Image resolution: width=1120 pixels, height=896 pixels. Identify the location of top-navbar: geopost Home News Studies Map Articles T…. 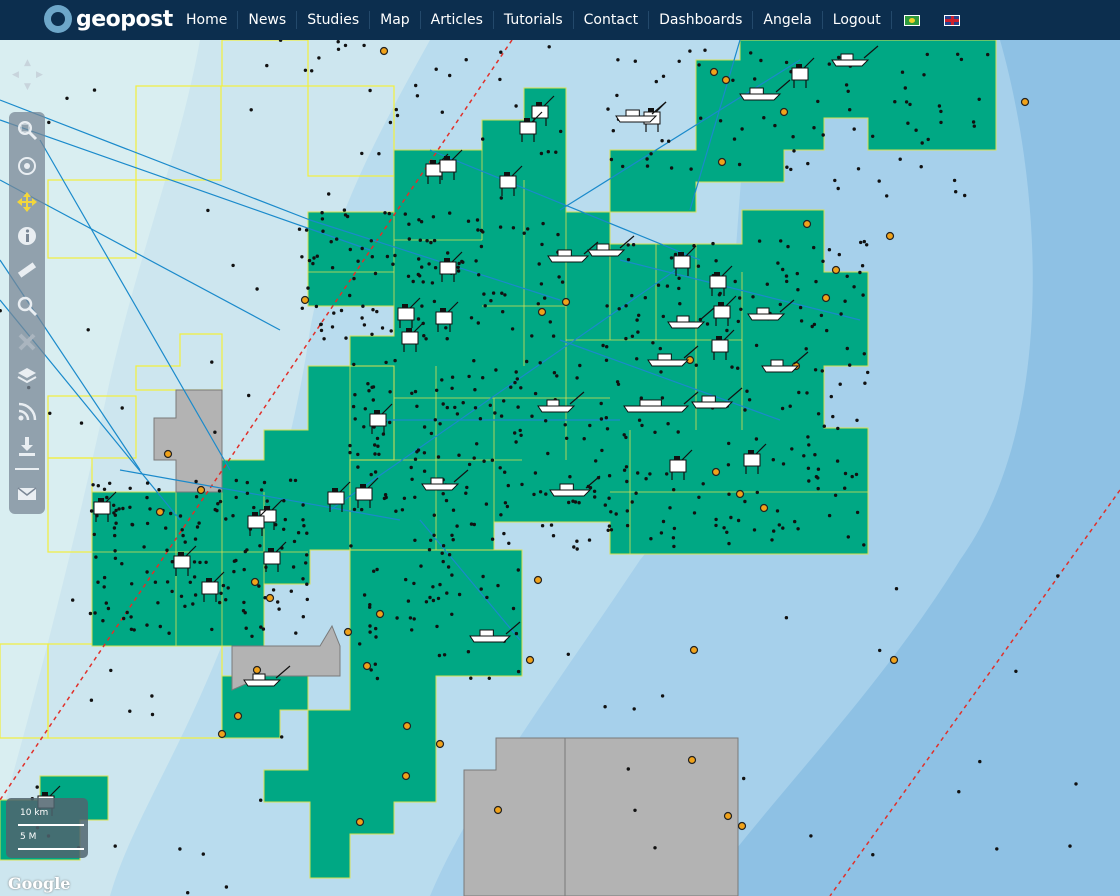
(560, 20).